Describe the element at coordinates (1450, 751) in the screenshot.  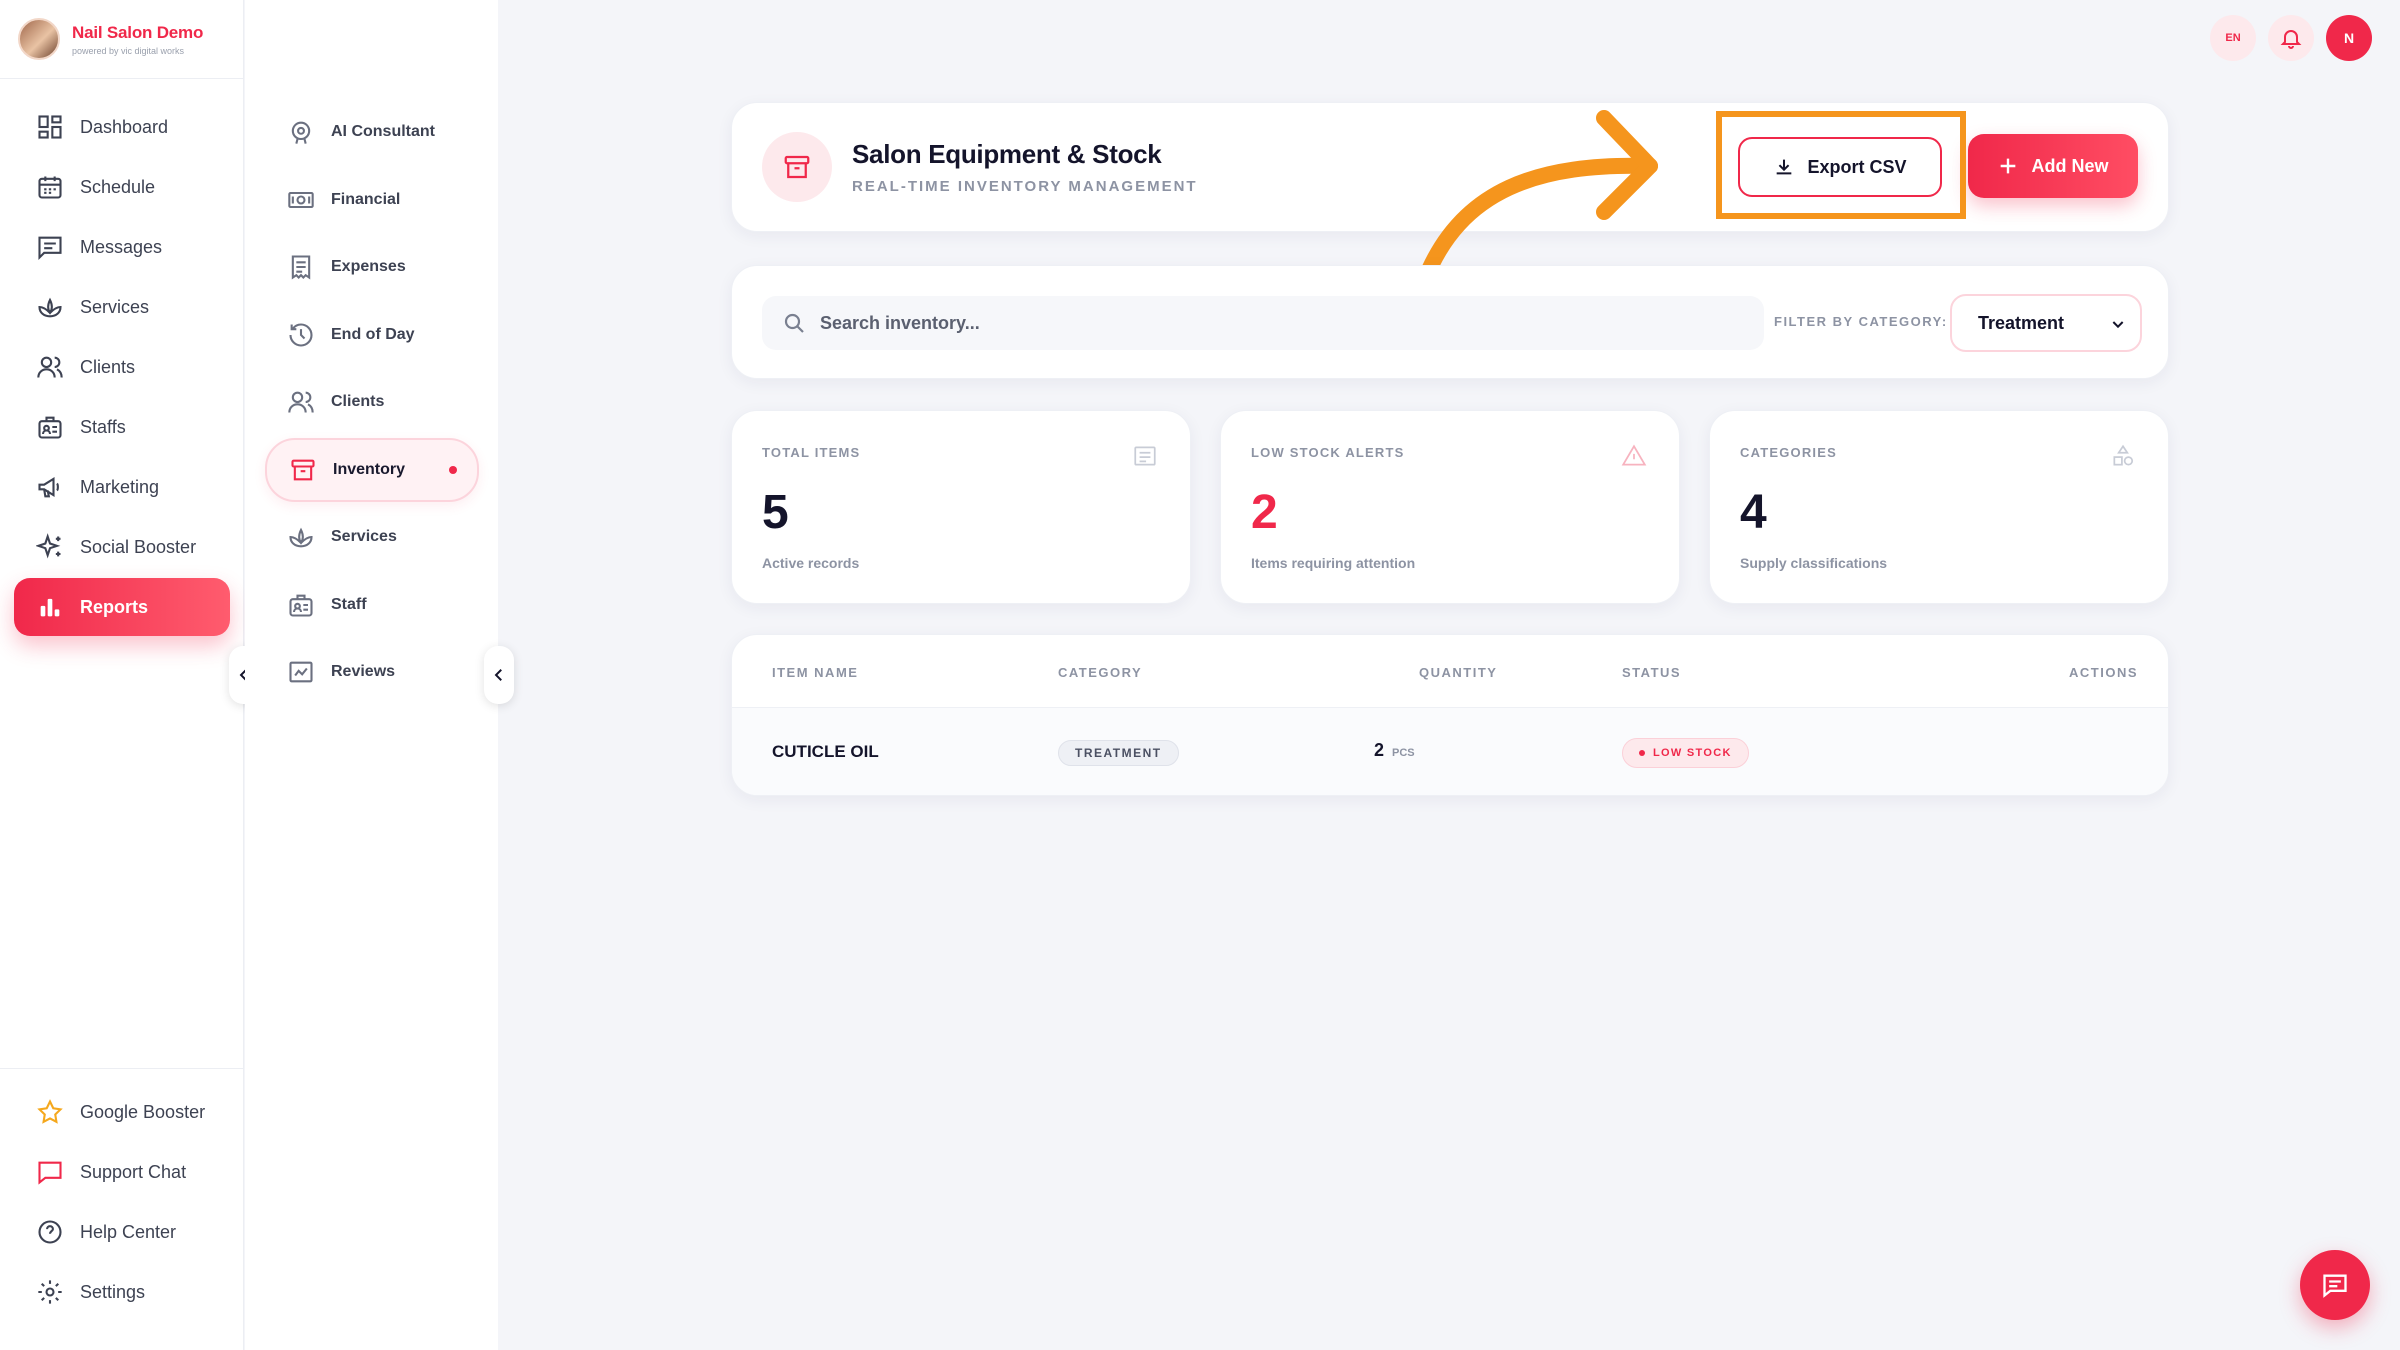
I see `table-row: CUTICLE OIL TREATMENT 2 PCS LOW STOCK` at that location.